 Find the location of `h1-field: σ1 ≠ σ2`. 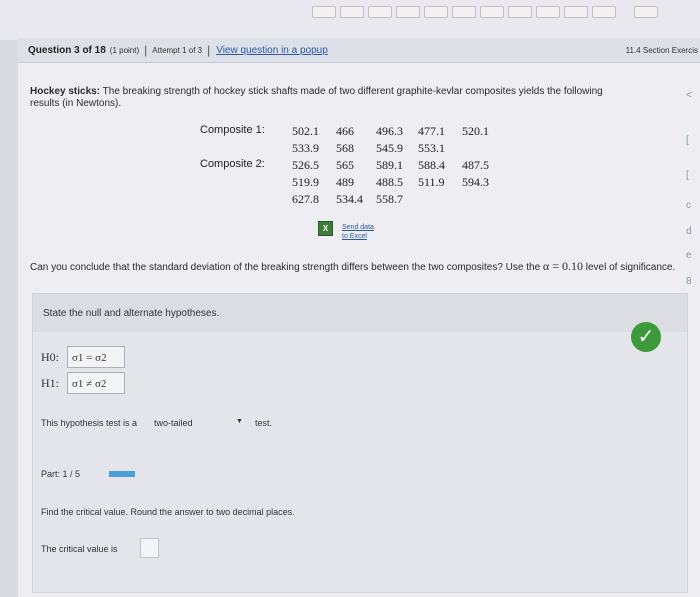

h1-field: σ1 ≠ σ2 is located at coordinates (96, 383).